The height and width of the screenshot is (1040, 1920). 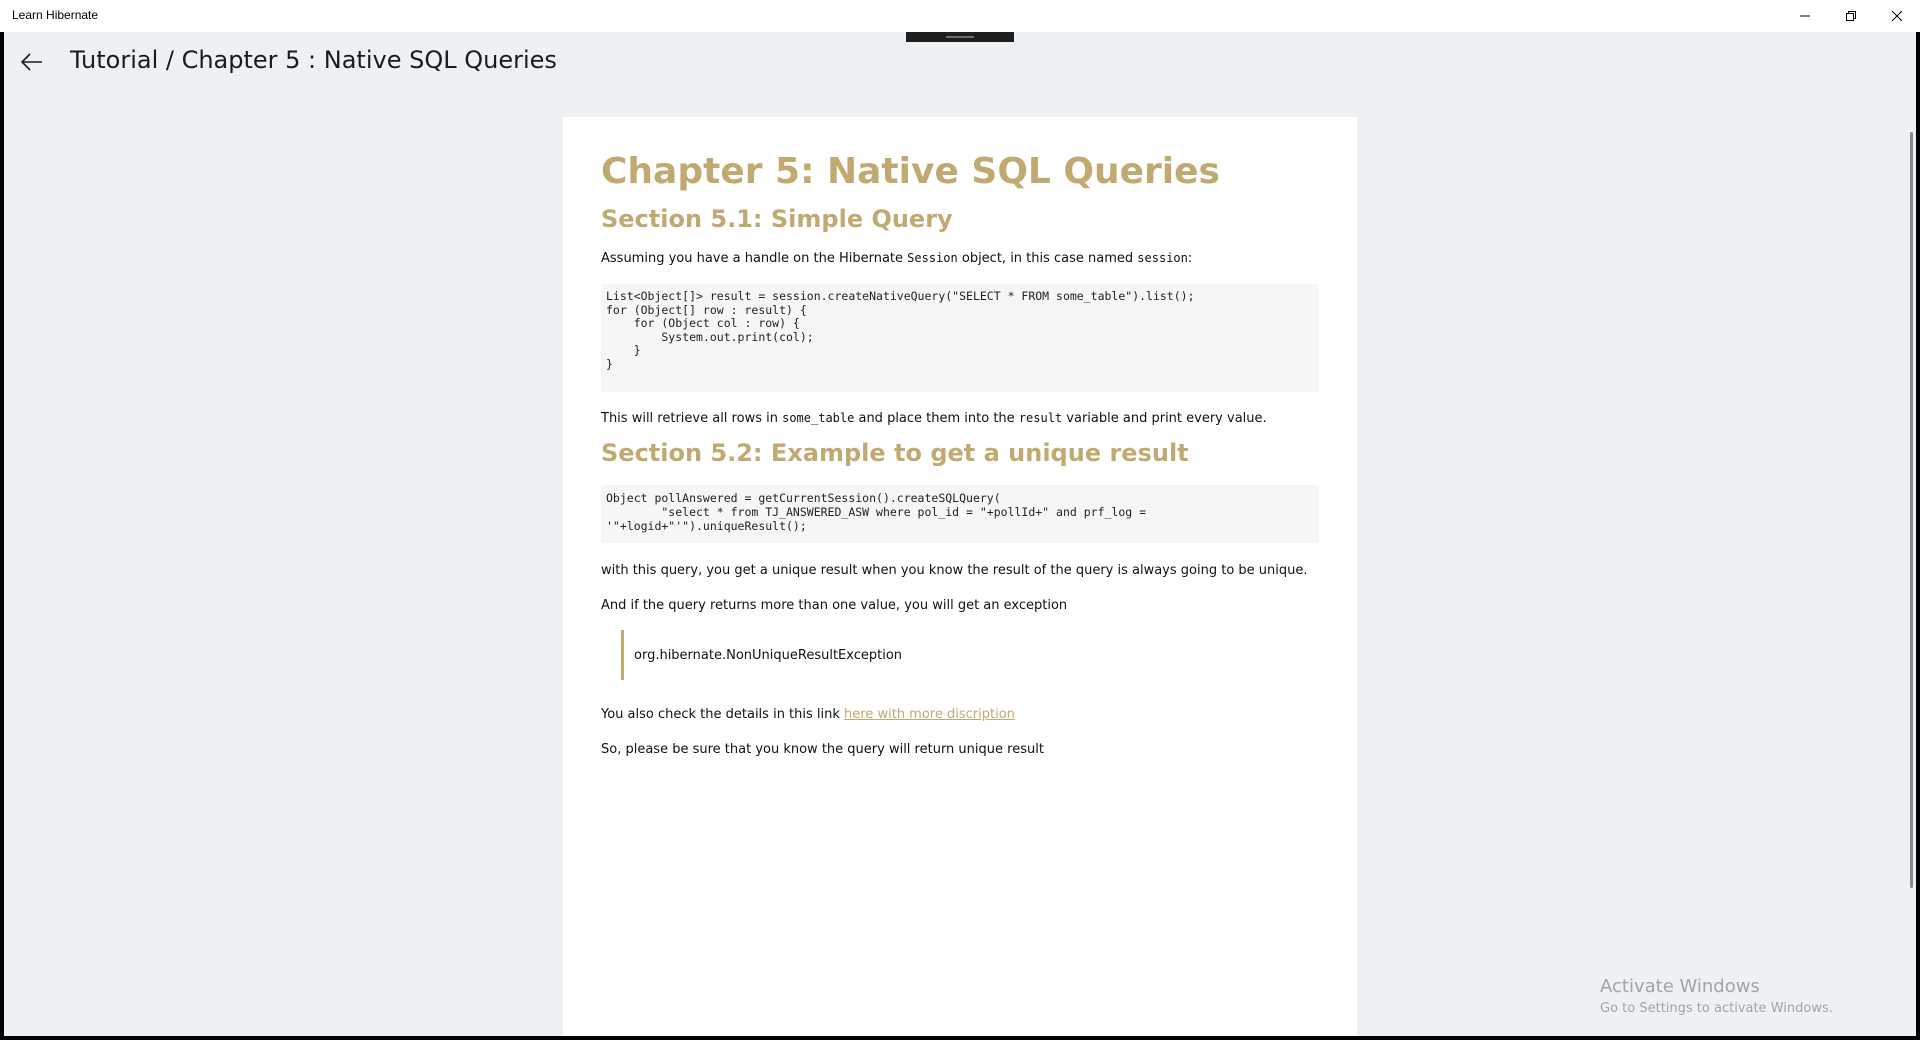 I want to click on drag-handle, so click(x=960, y=37).